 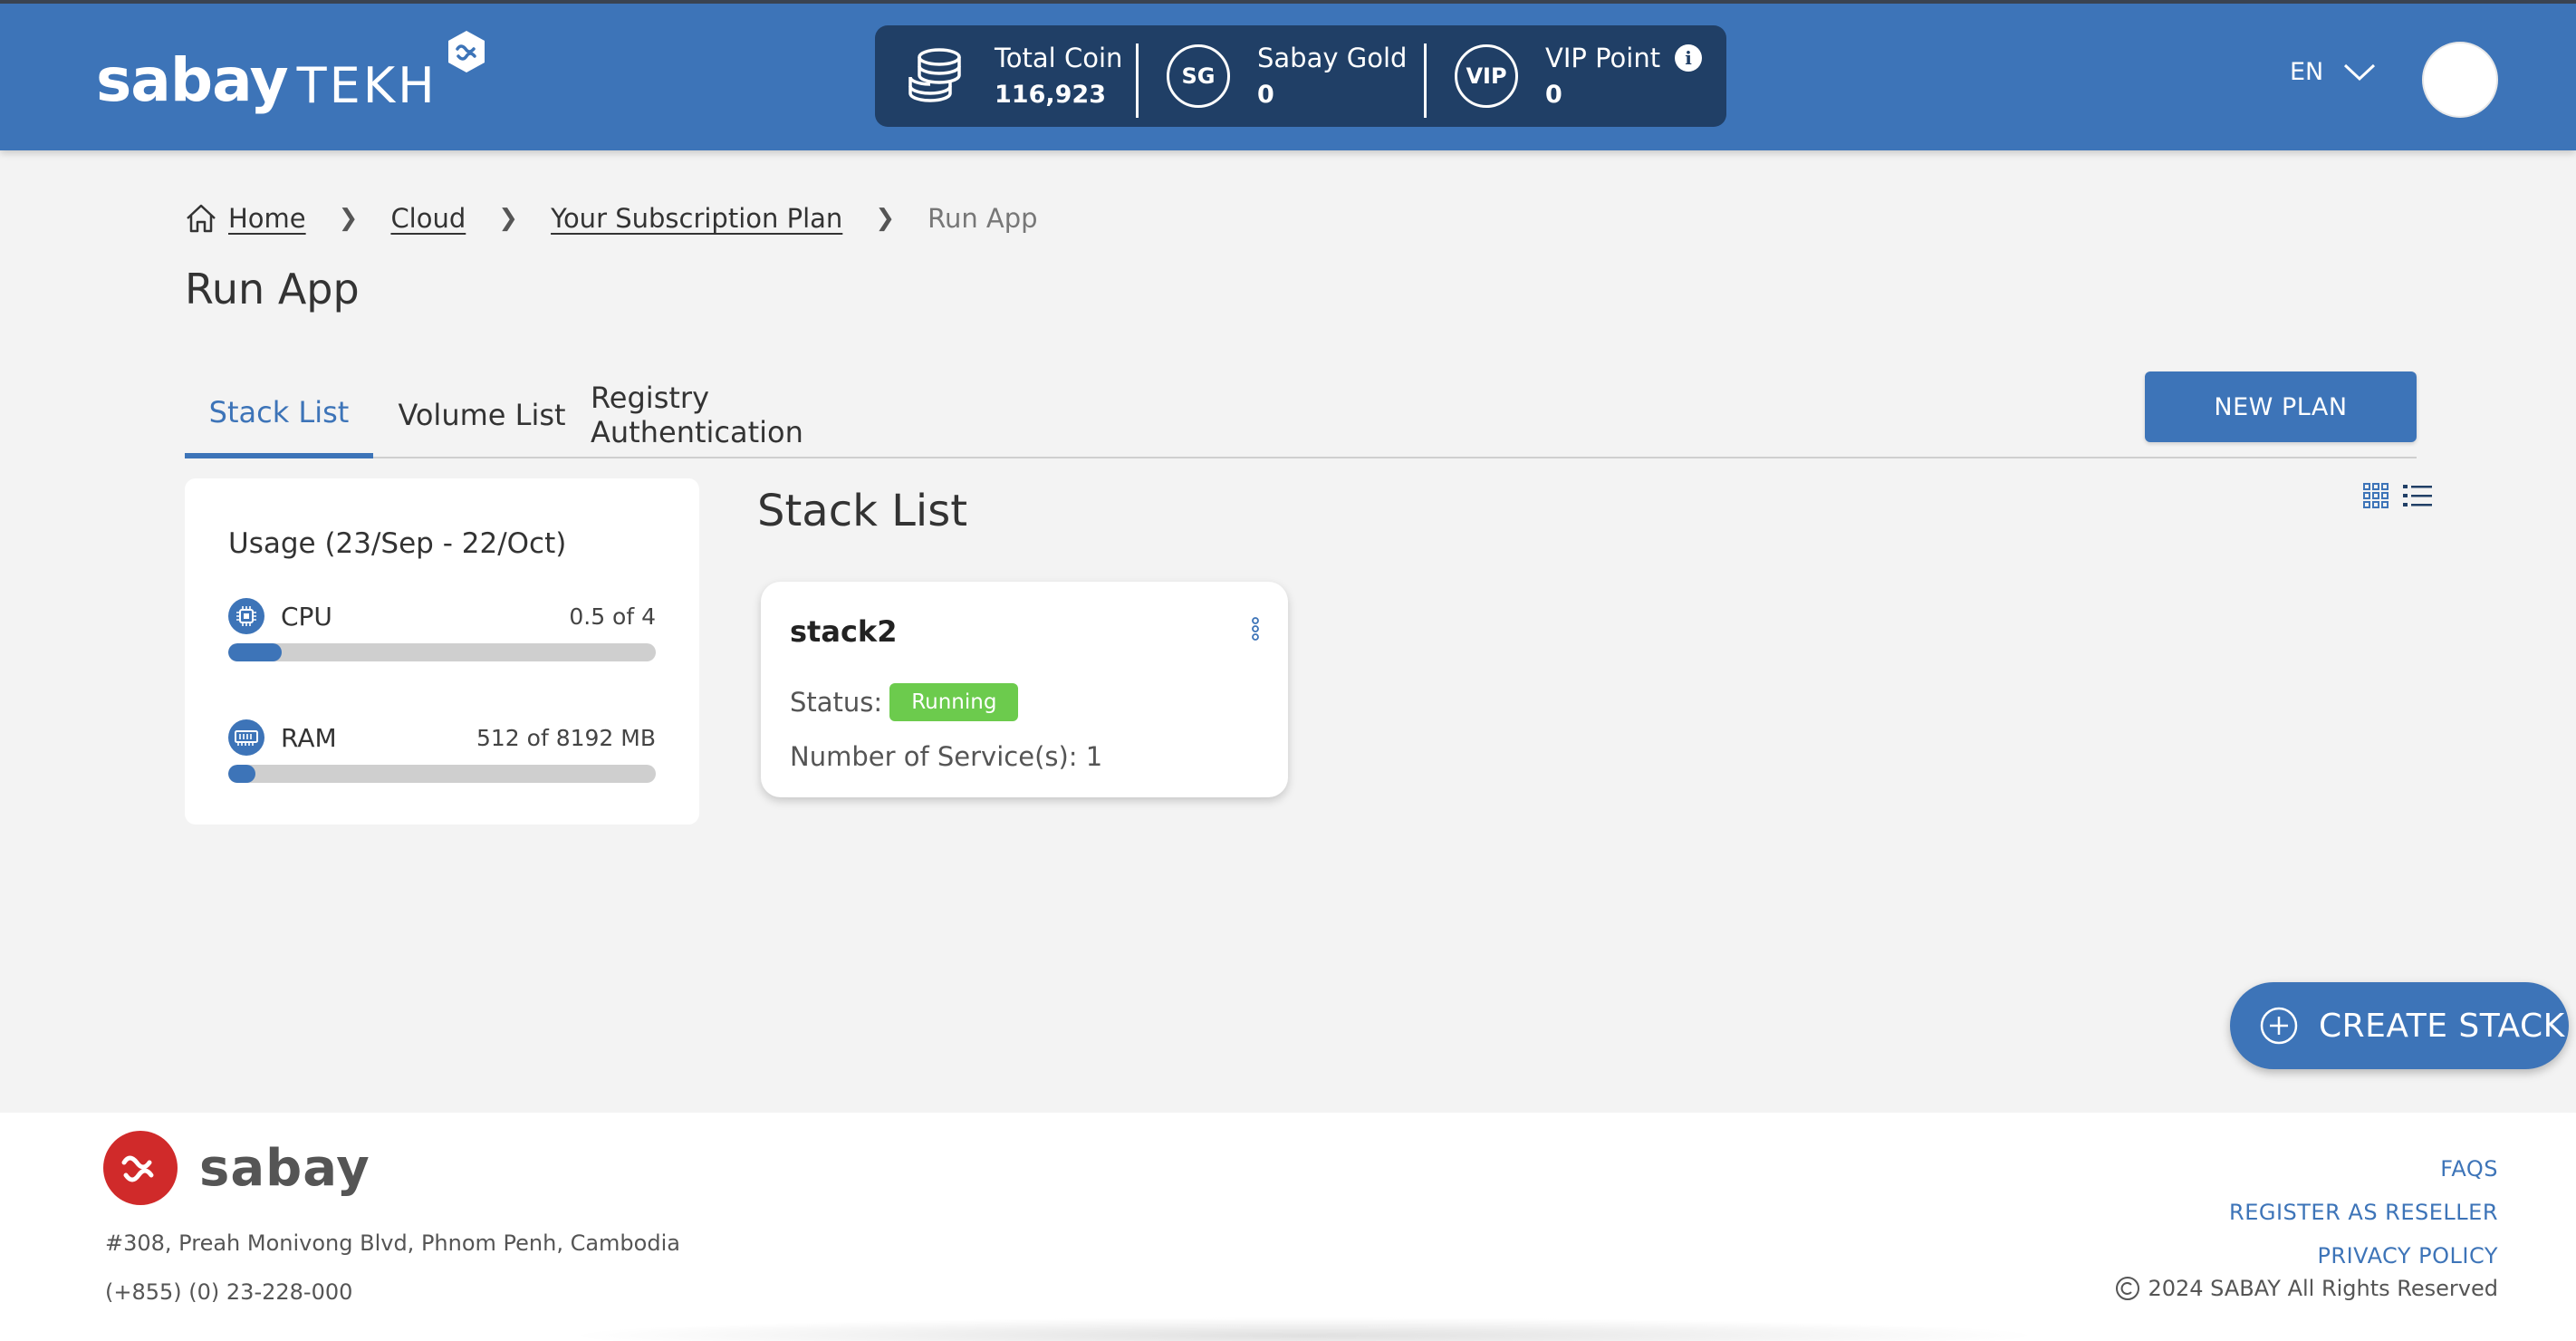 I want to click on vip-point: VIP VIP Point i 0, so click(x=1579, y=76).